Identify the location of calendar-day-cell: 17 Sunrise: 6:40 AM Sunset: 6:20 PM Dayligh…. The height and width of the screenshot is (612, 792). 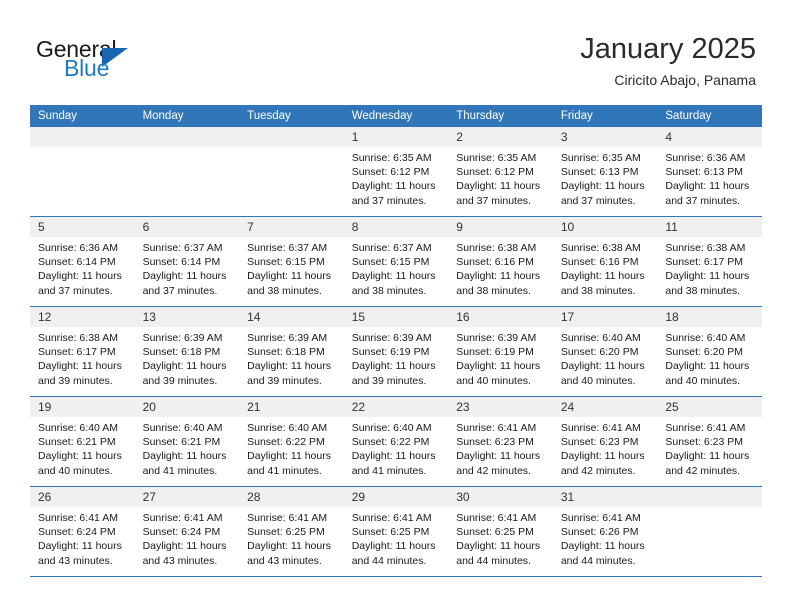
(605, 351).